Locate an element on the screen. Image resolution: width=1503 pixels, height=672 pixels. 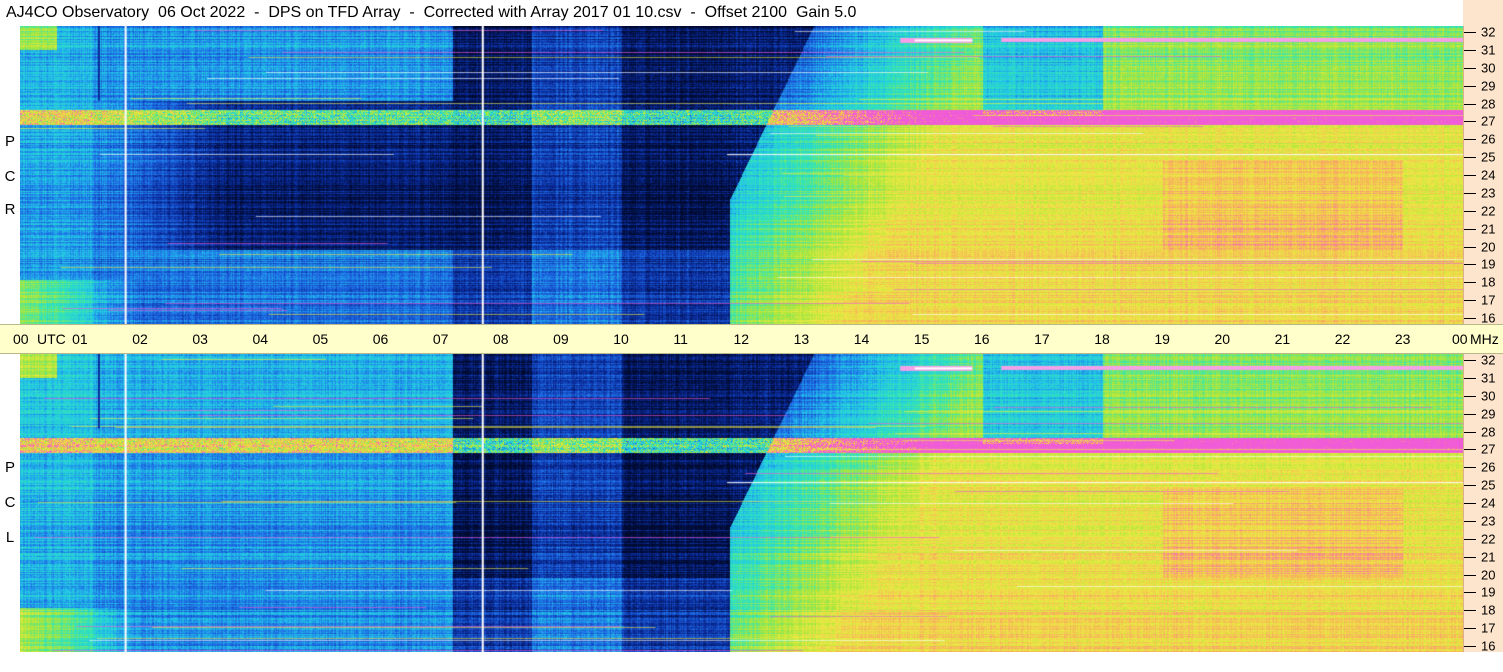
utc-unit-label: UTC is located at coordinates (51, 339).